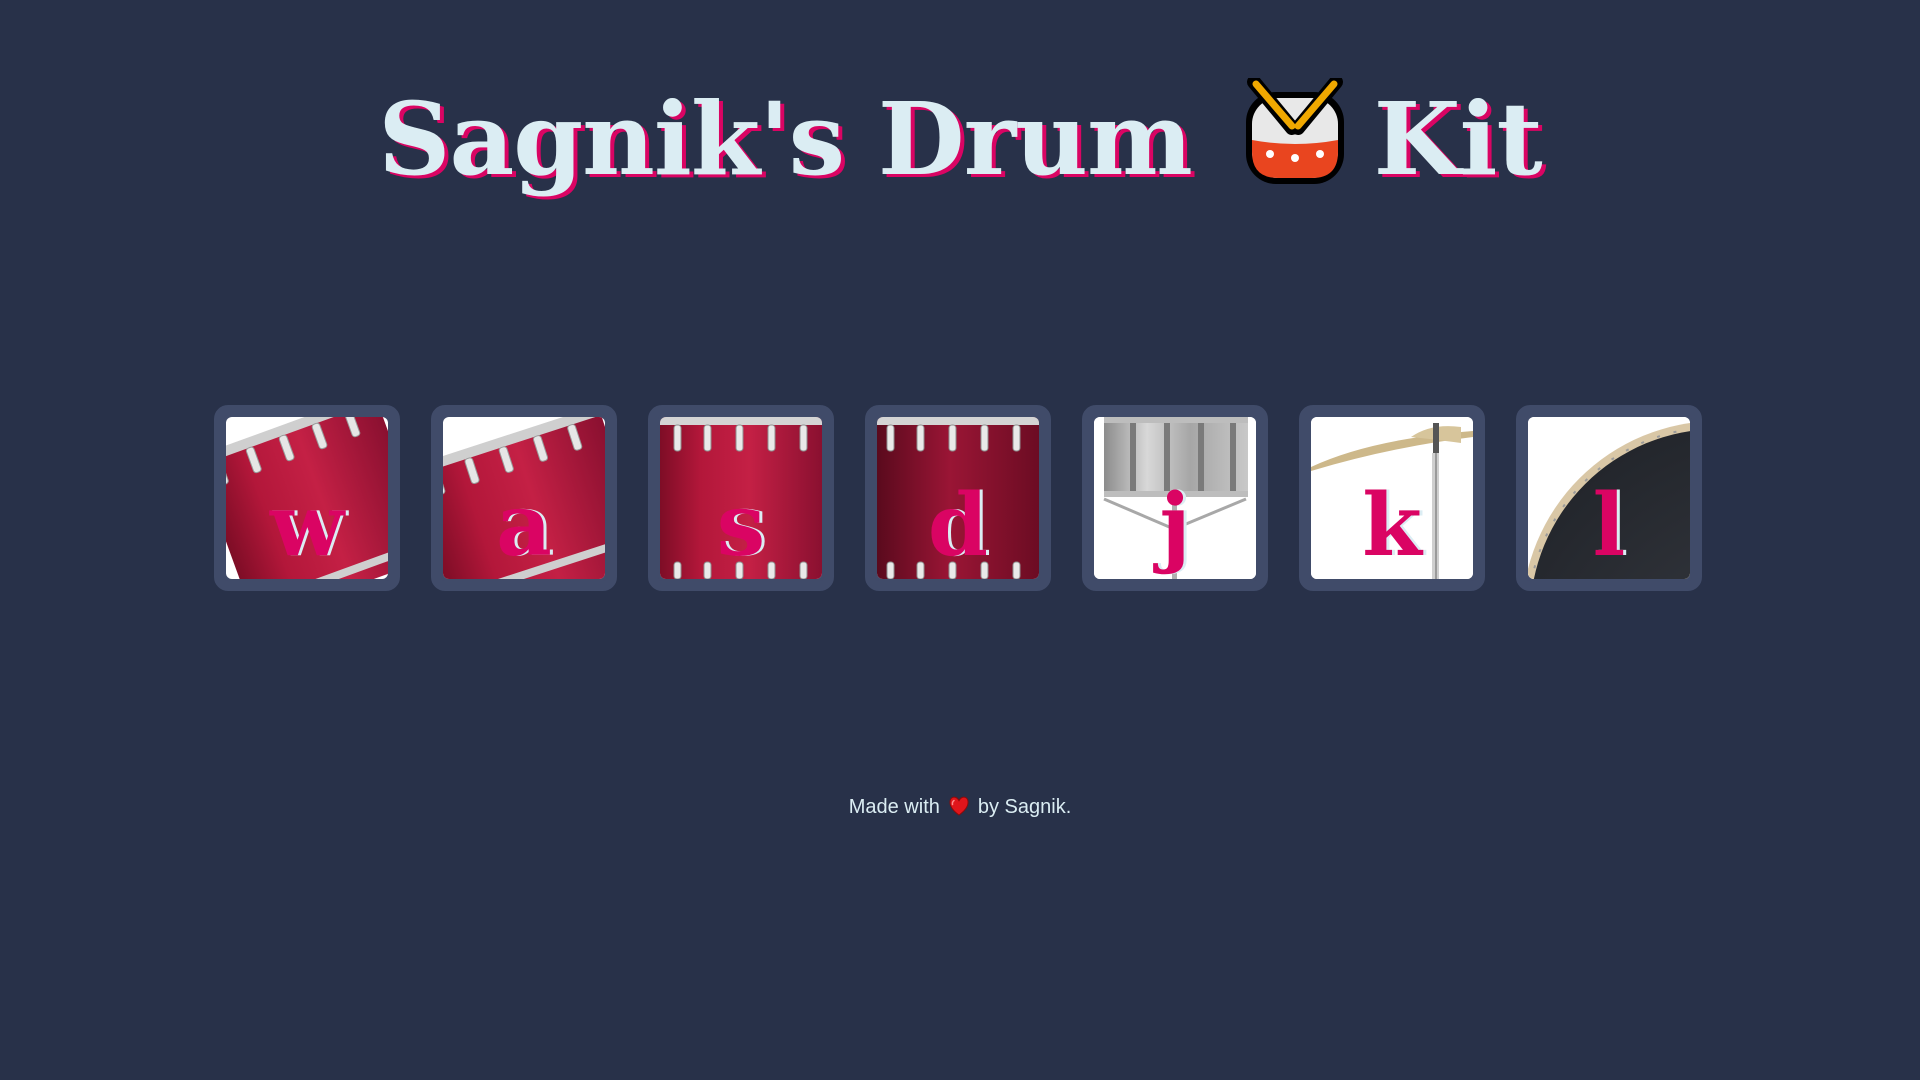 This screenshot has width=1920, height=1080. Describe the element at coordinates (1458, 139) in the screenshot. I see `title-text-end: Kit` at that location.